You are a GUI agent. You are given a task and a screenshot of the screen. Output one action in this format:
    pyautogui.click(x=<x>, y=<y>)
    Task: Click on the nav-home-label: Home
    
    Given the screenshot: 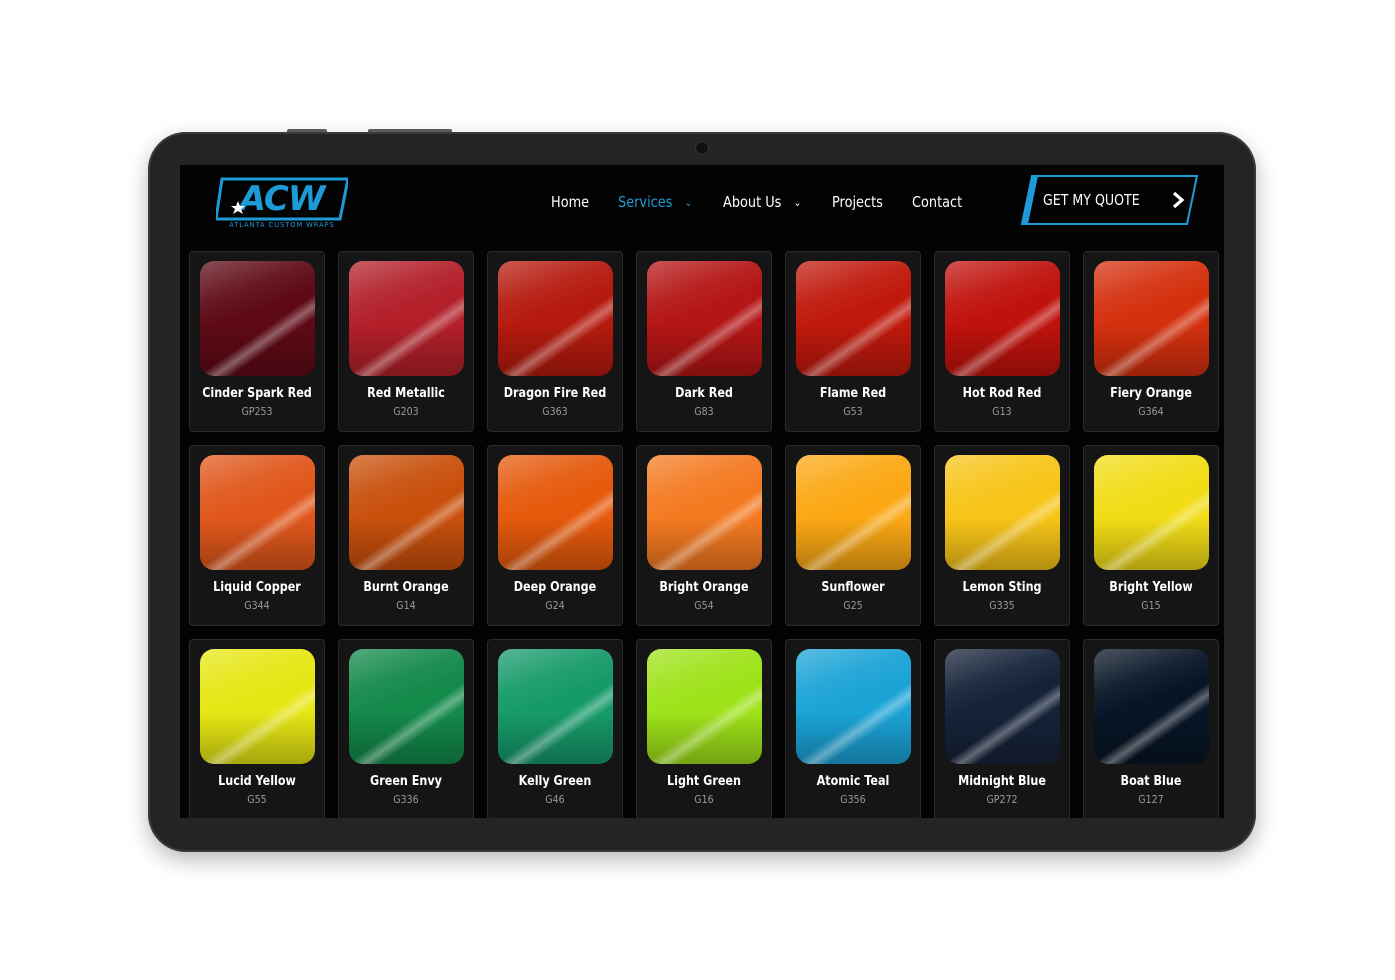 What is the action you would take?
    pyautogui.click(x=570, y=202)
    